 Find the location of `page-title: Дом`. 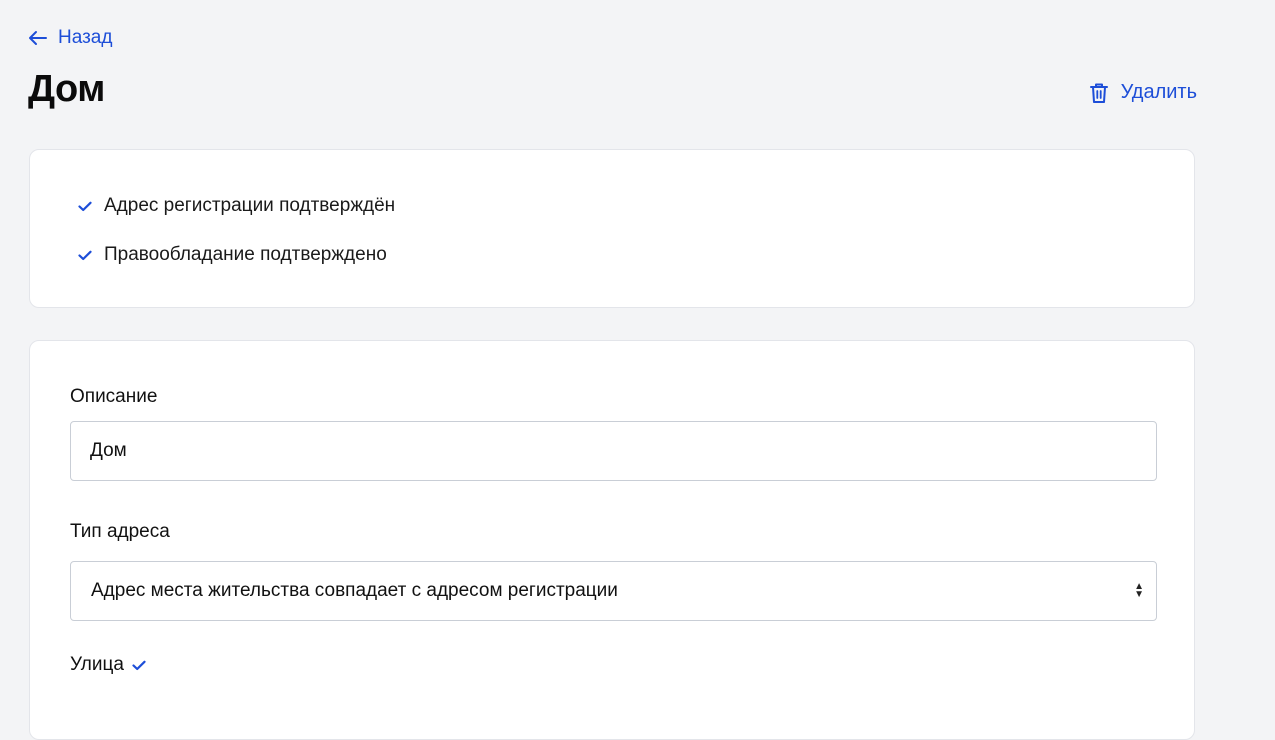

page-title: Дом is located at coordinates (66, 89).